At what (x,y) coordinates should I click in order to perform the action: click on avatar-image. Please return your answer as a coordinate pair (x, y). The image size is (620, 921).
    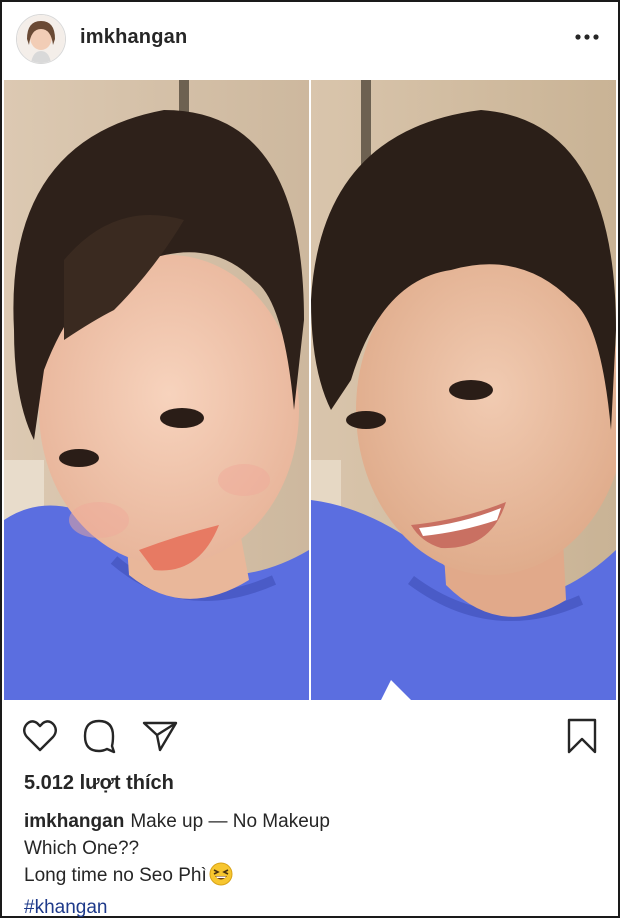
    Looking at the image, I should click on (41, 39).